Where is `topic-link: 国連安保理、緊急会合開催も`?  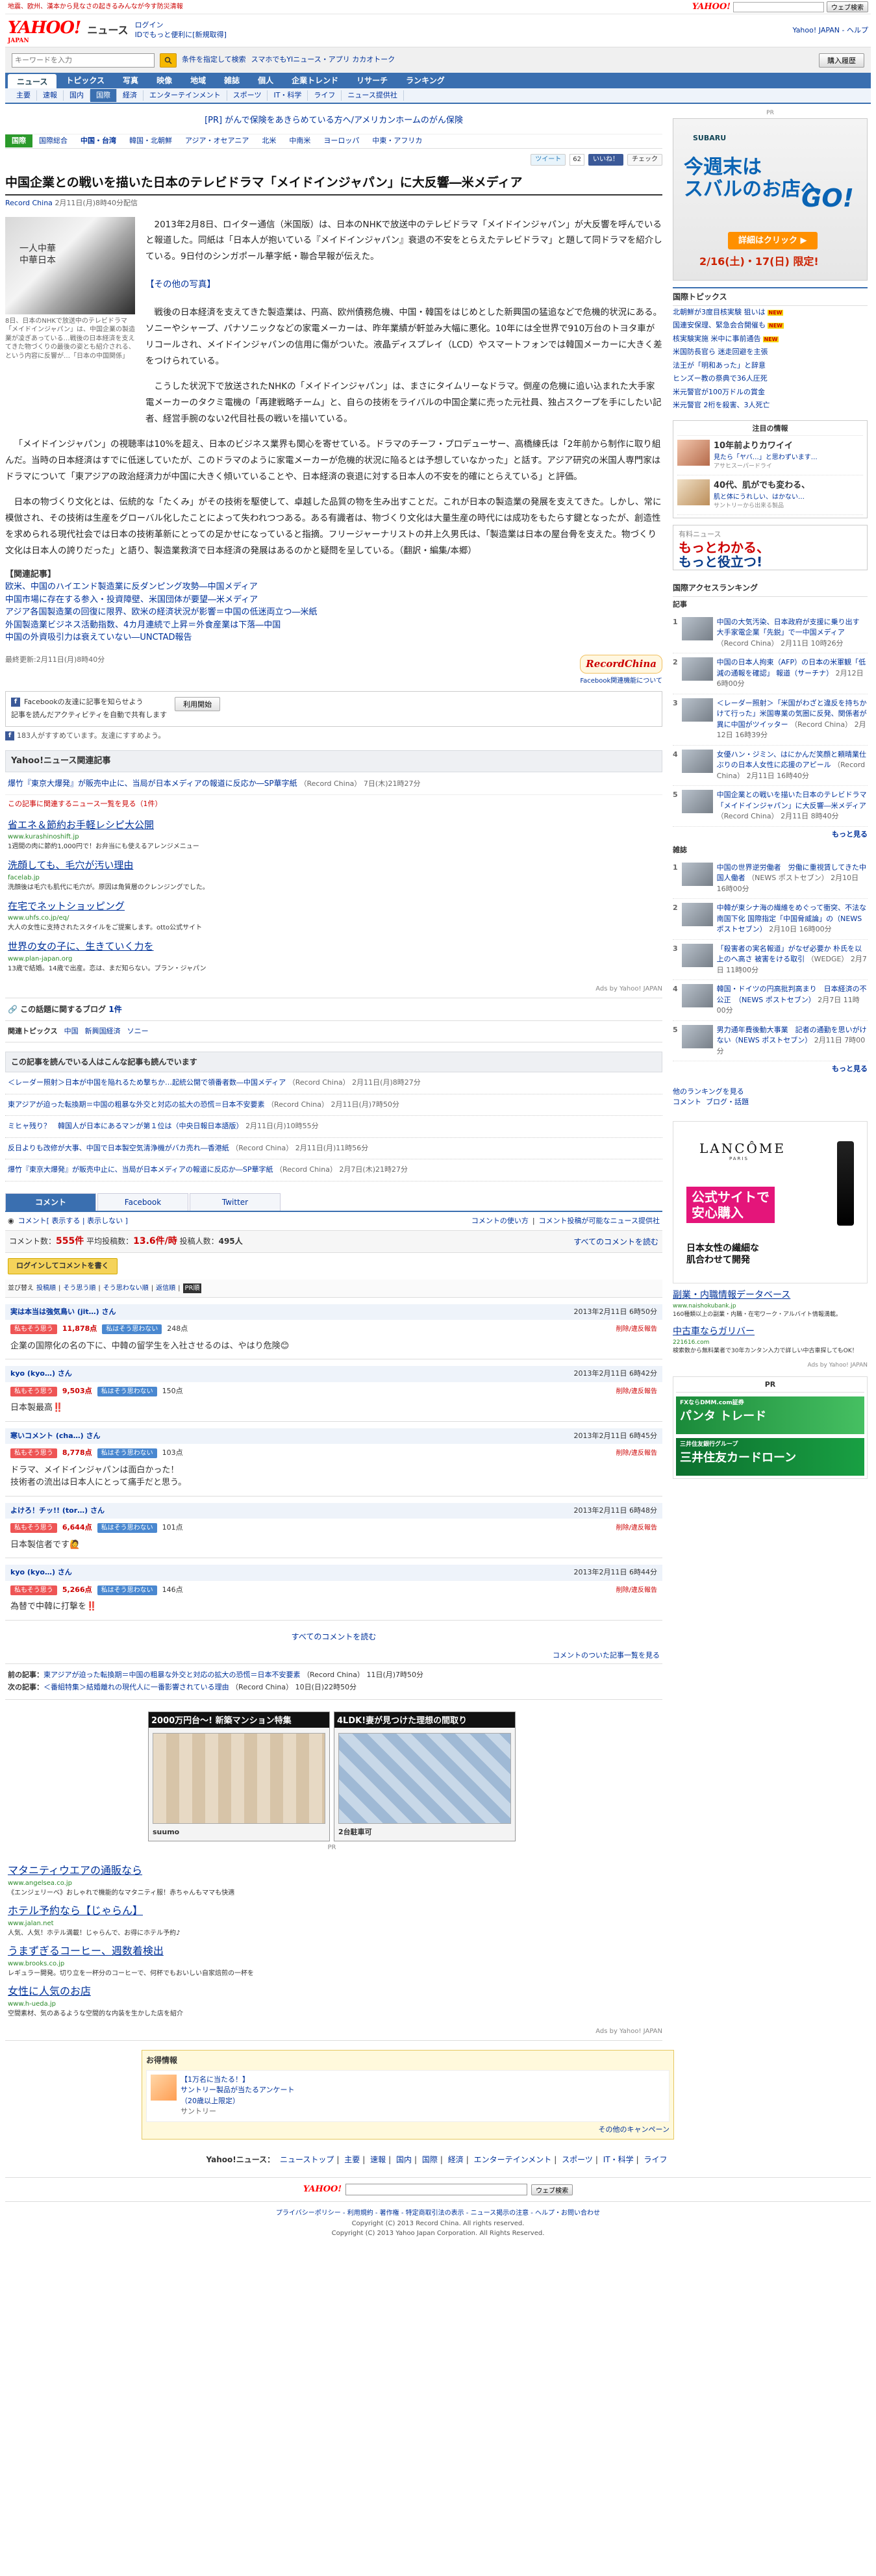 topic-link: 国連安保理、緊急会合開催も is located at coordinates (720, 325).